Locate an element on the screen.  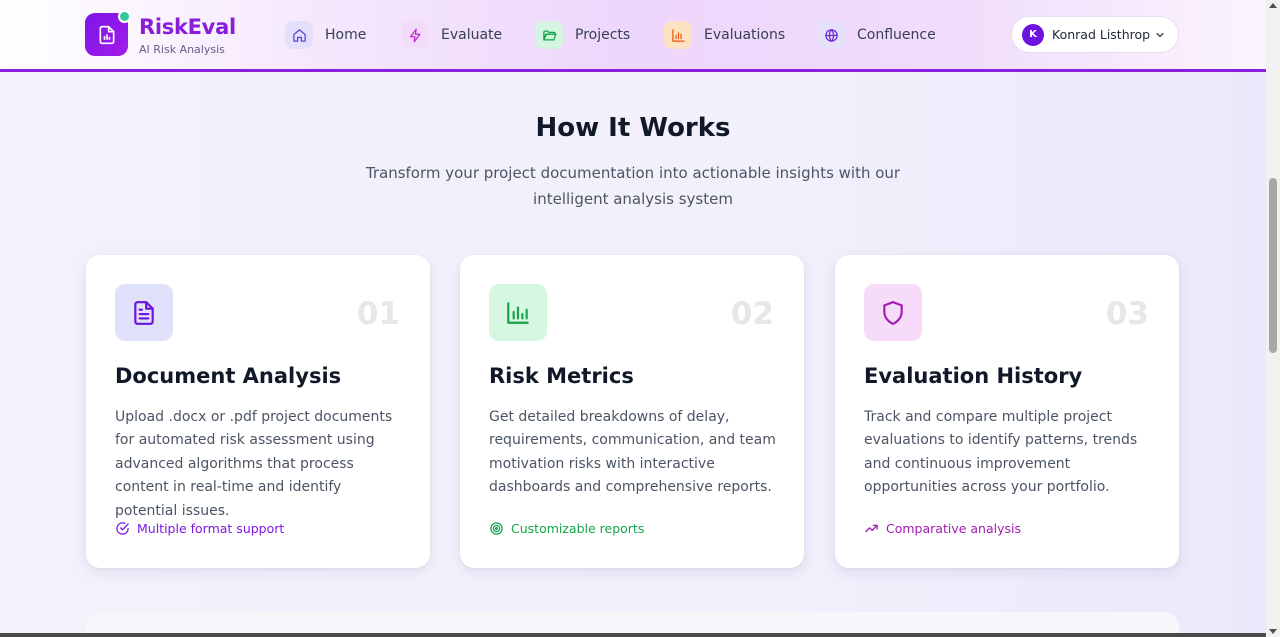
card-feature-label: Customizable reports is located at coordinates (578, 528).